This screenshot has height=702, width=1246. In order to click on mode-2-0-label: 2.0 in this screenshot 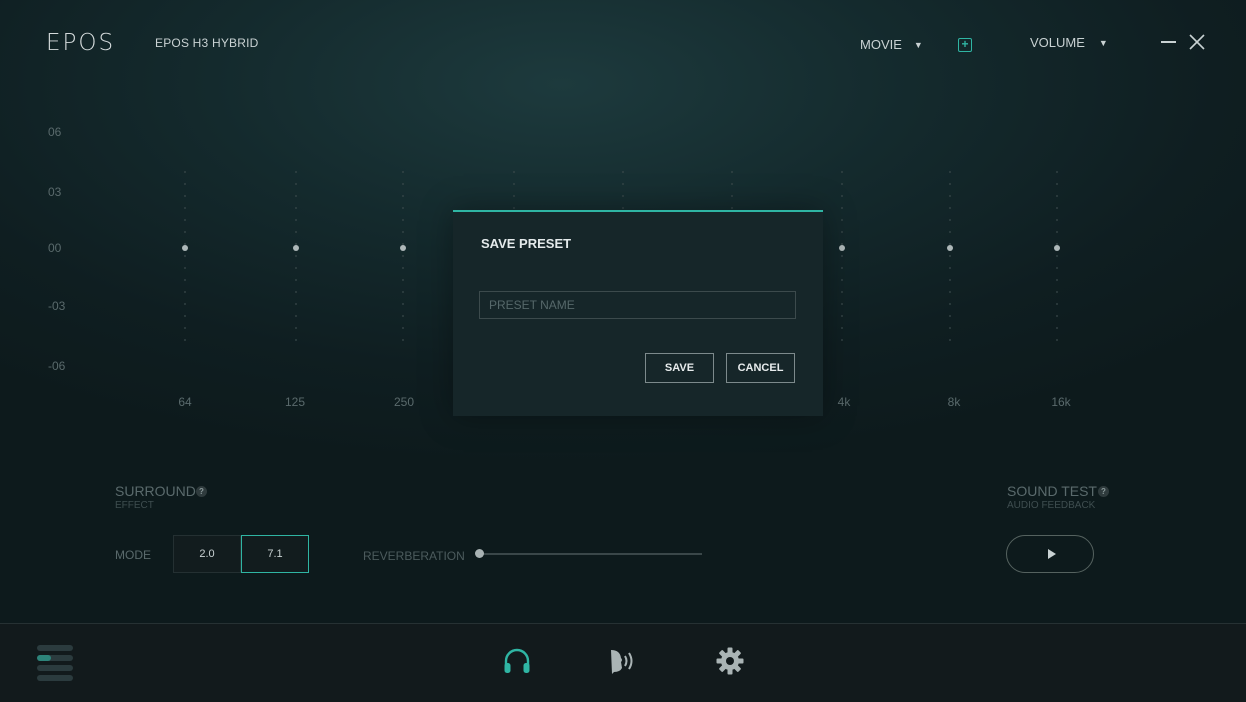, I will do `click(207, 554)`.